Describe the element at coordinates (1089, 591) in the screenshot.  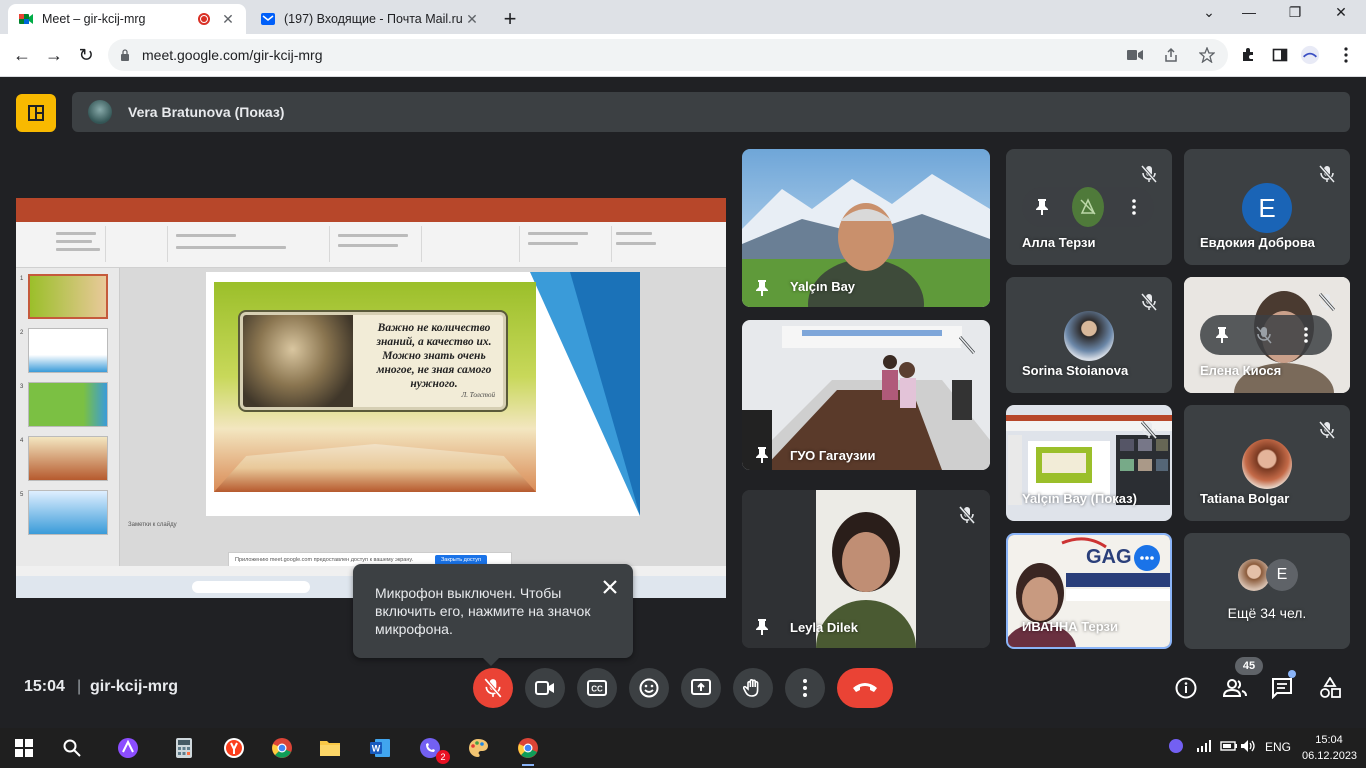
I see `participant-tile-active-speaker: GAG ИВАННА Терзи` at that location.